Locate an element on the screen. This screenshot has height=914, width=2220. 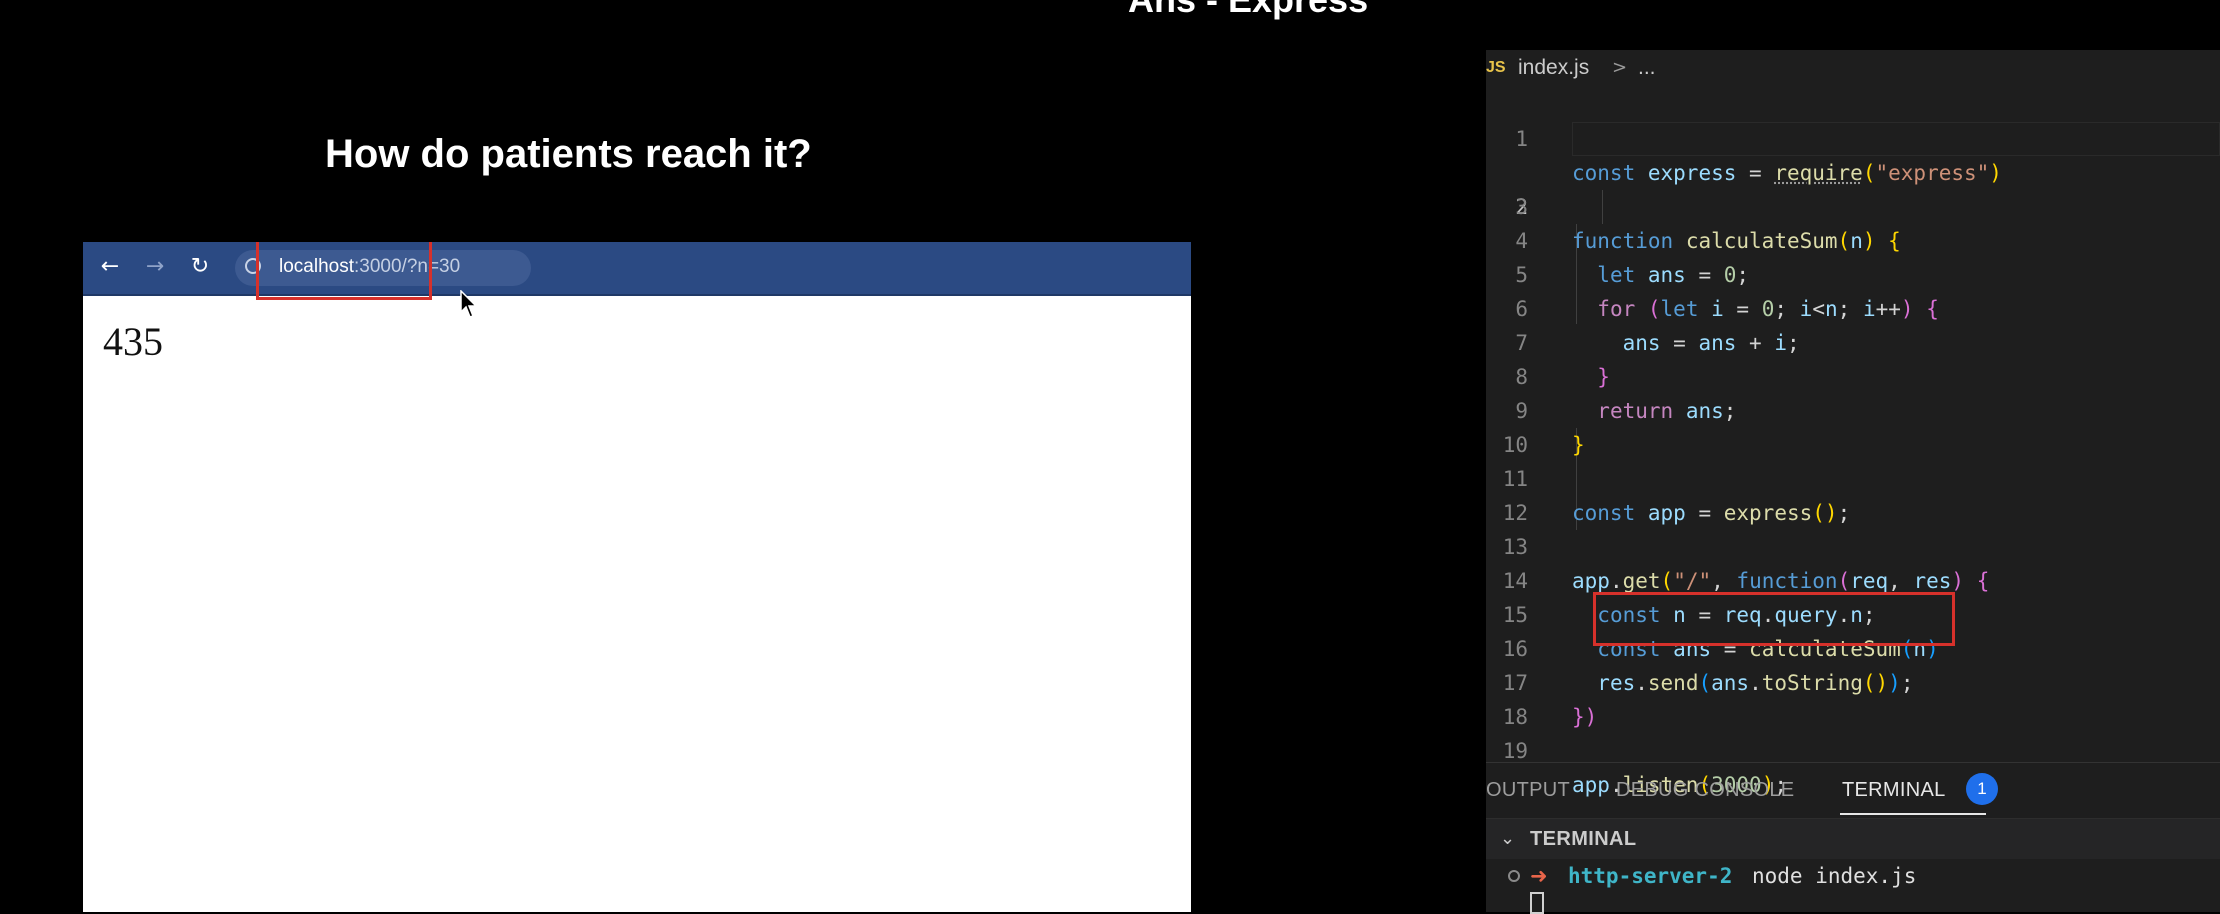
terminal-output: ➜ http-server-2 node index.js is located at coordinates (1853, 886).